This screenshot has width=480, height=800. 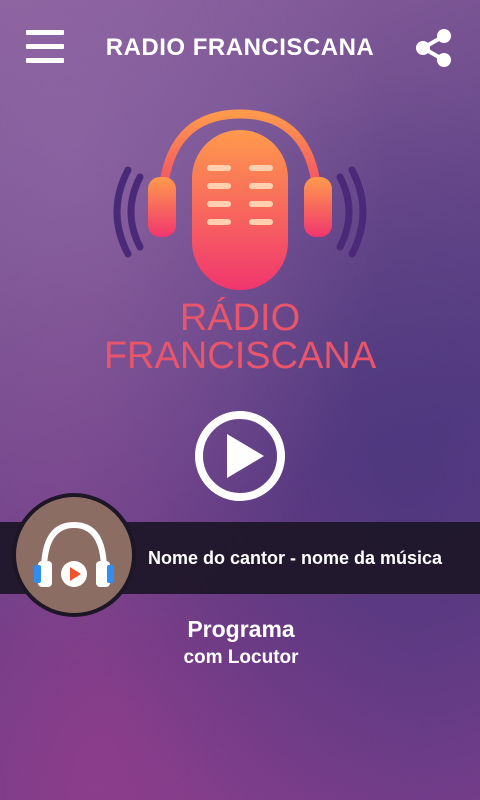 I want to click on logo-text-line1: RÁDIO, so click(x=240, y=317).